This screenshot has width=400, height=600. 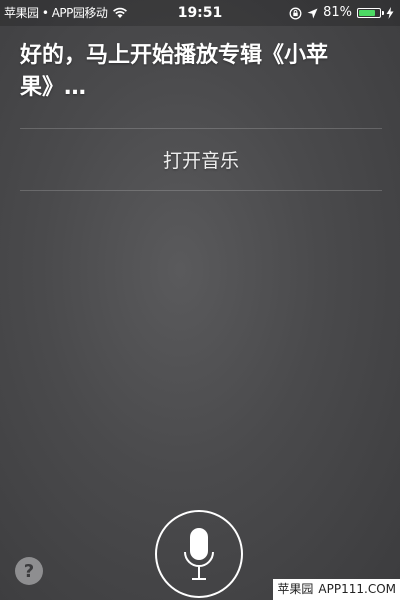 What do you see at coordinates (312, 13) in the screenshot?
I see `location-arrow-icon` at bounding box center [312, 13].